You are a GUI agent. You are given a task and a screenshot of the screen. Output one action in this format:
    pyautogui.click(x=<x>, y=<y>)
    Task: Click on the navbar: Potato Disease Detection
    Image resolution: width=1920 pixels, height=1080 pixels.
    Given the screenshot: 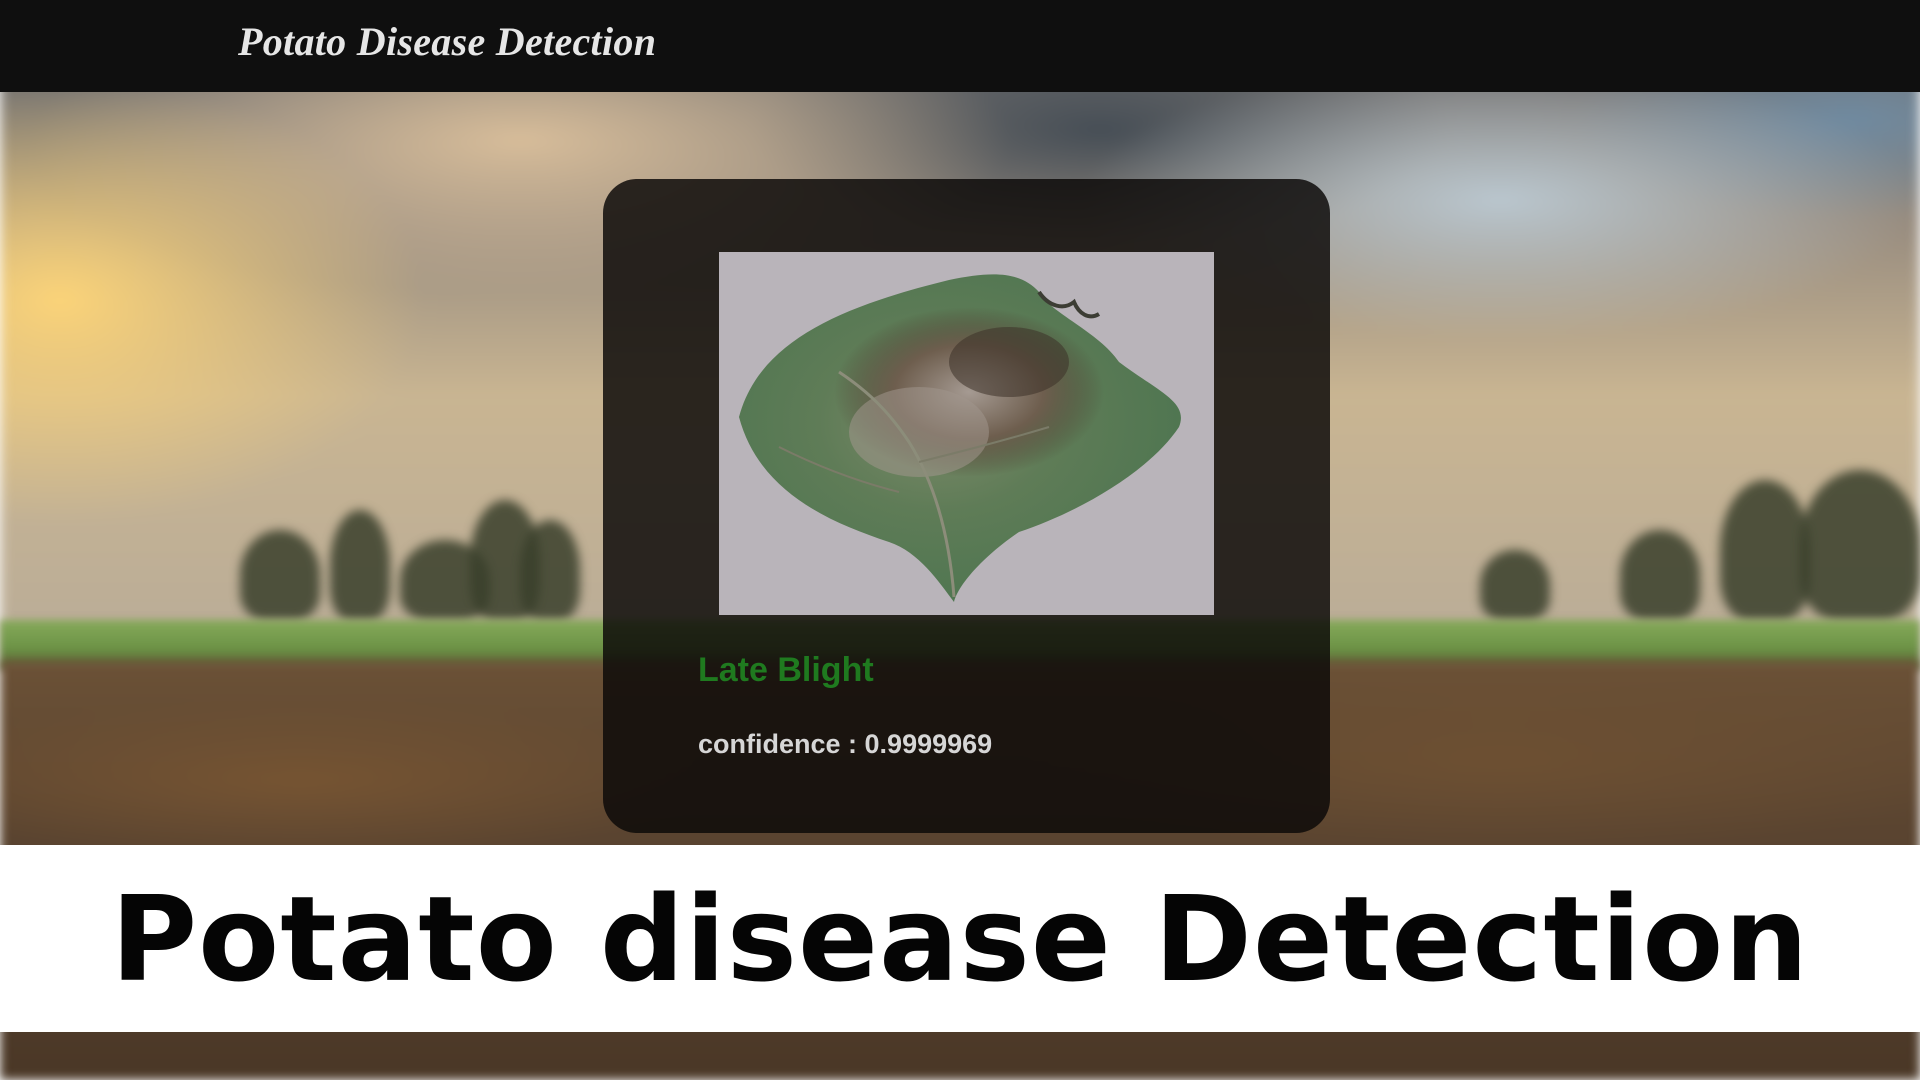 What is the action you would take?
    pyautogui.click(x=960, y=46)
    